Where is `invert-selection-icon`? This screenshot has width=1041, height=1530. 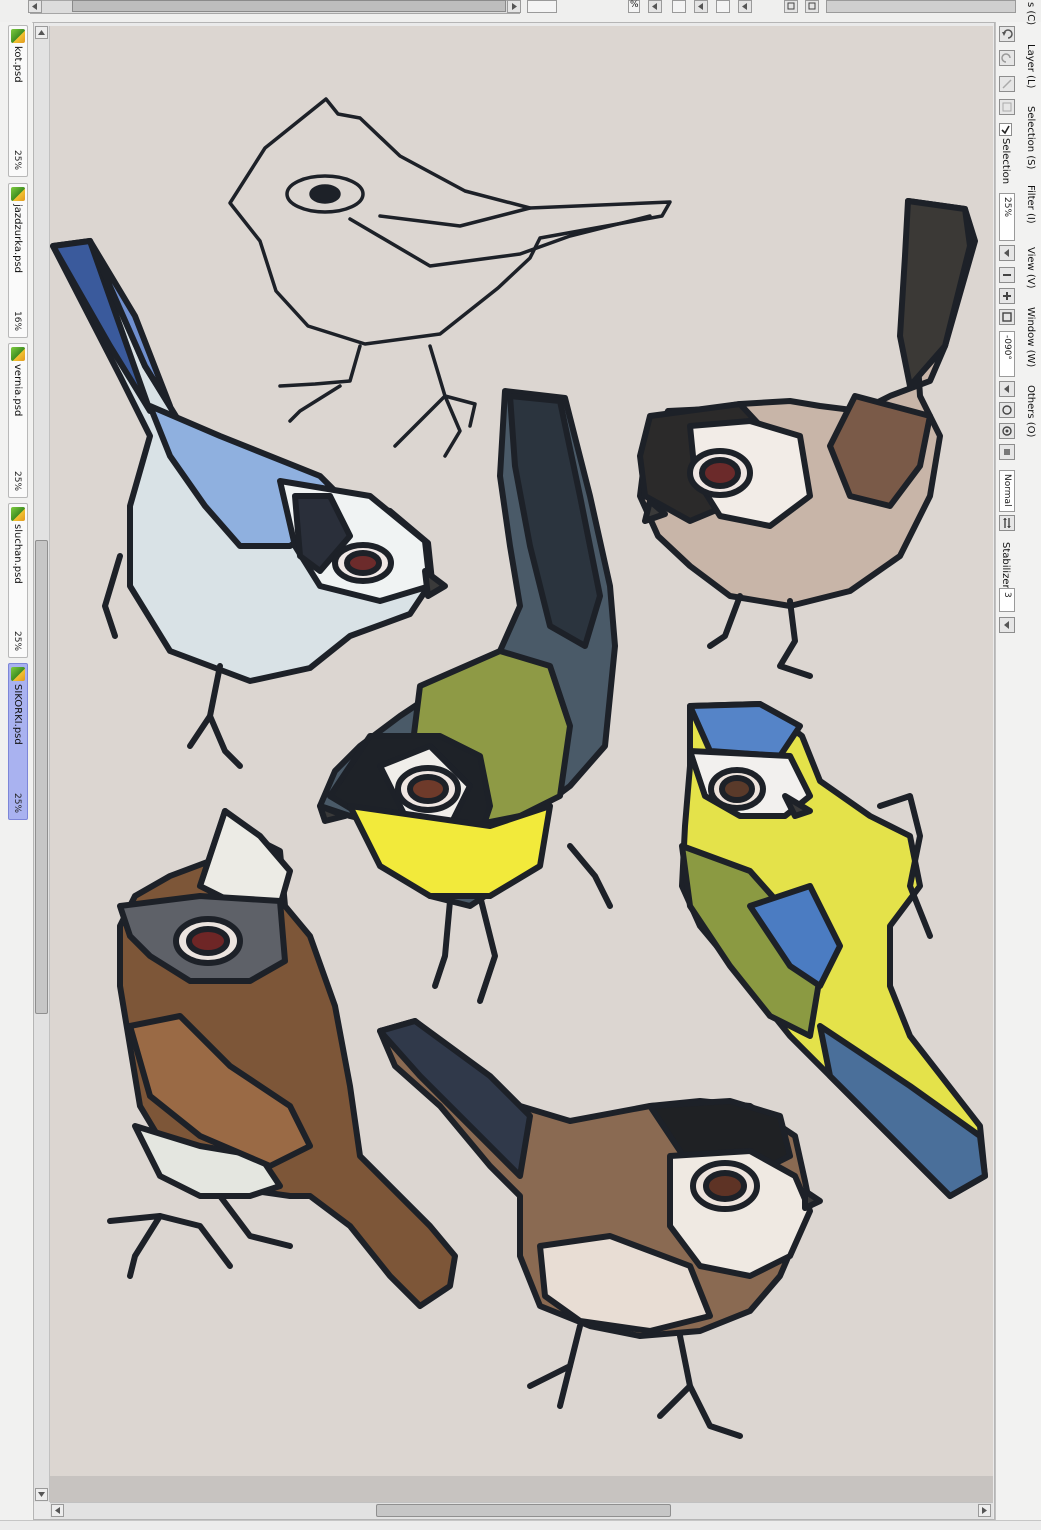 invert-selection-icon is located at coordinates (1007, 107).